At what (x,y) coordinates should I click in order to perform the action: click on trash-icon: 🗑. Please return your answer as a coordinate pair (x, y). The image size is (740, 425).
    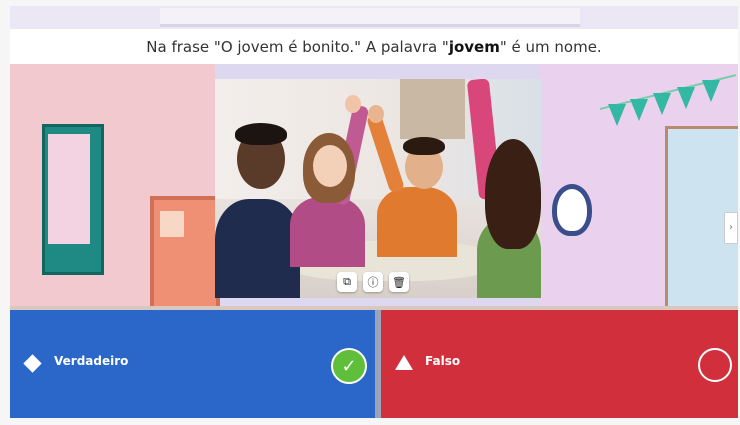
    Looking at the image, I should click on (399, 282).